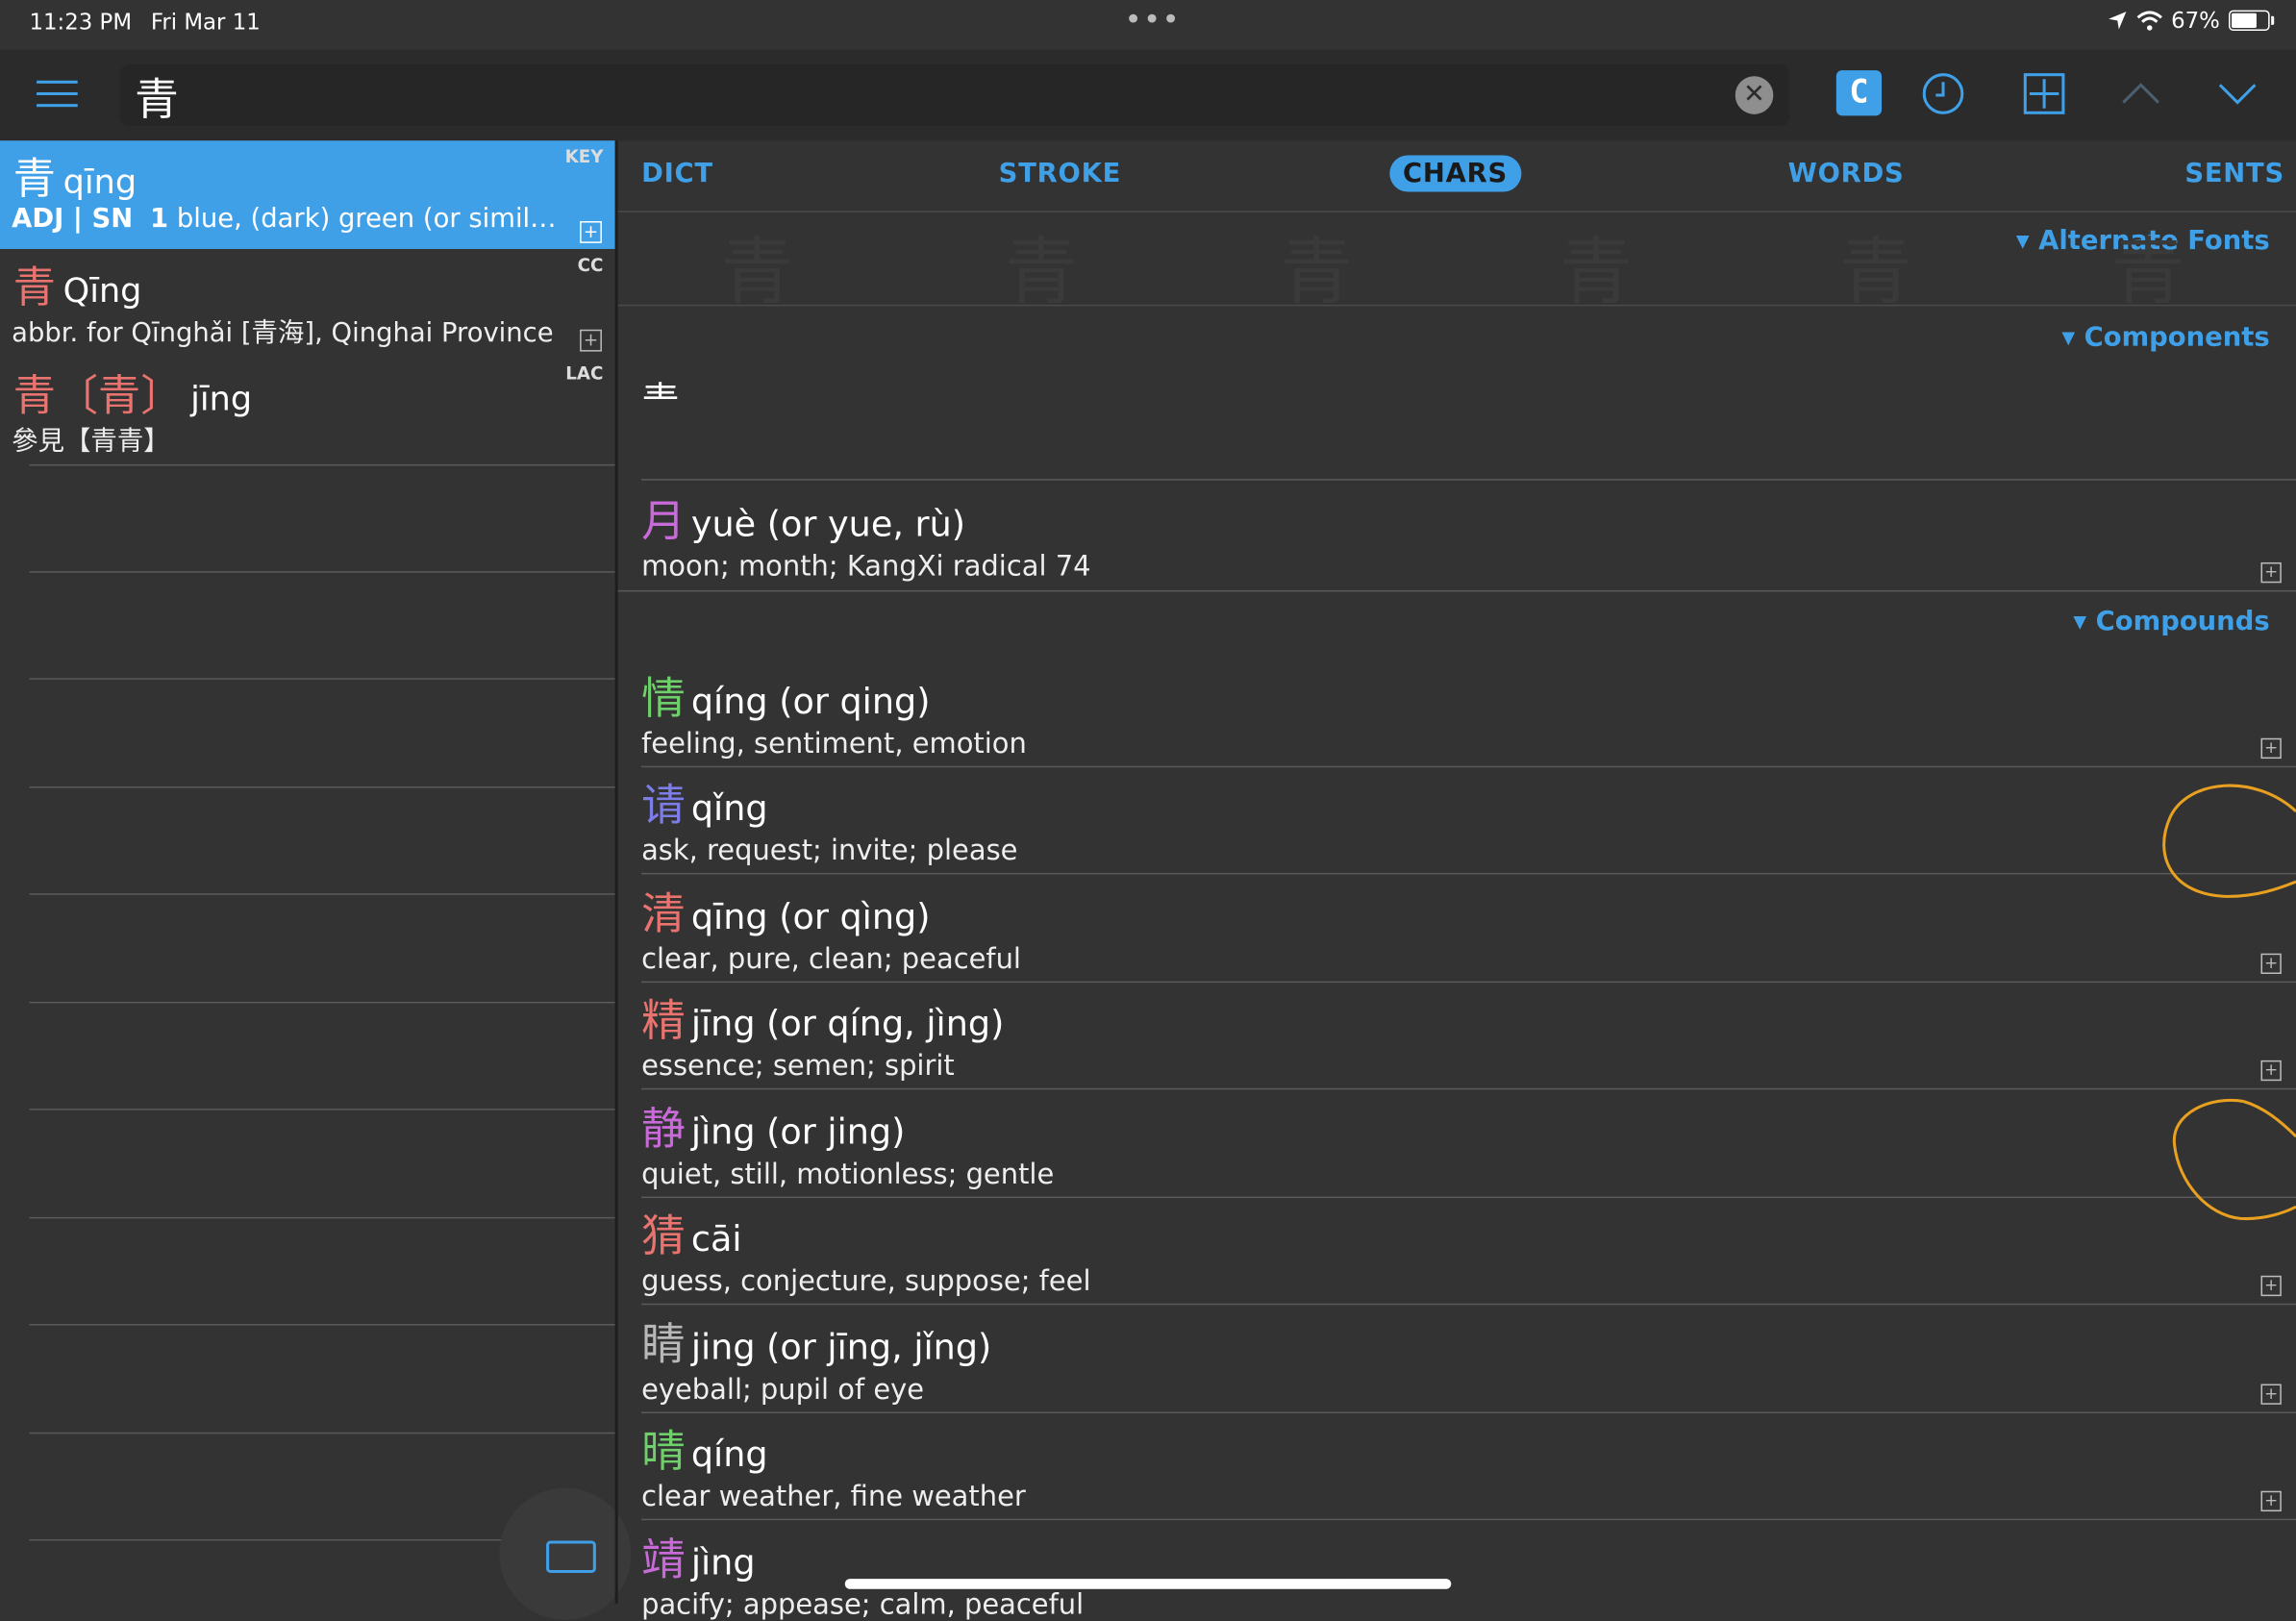 The height and width of the screenshot is (1621, 2296). Describe the element at coordinates (663, 914) in the screenshot. I see `compound-hanzi: 清` at that location.